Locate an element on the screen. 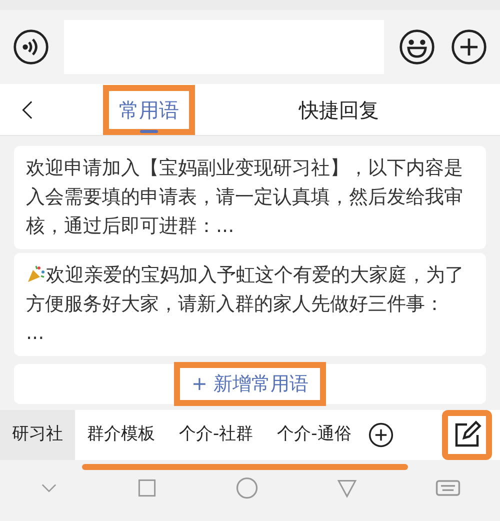 The image size is (500, 521). smiley-icon is located at coordinates (417, 47).